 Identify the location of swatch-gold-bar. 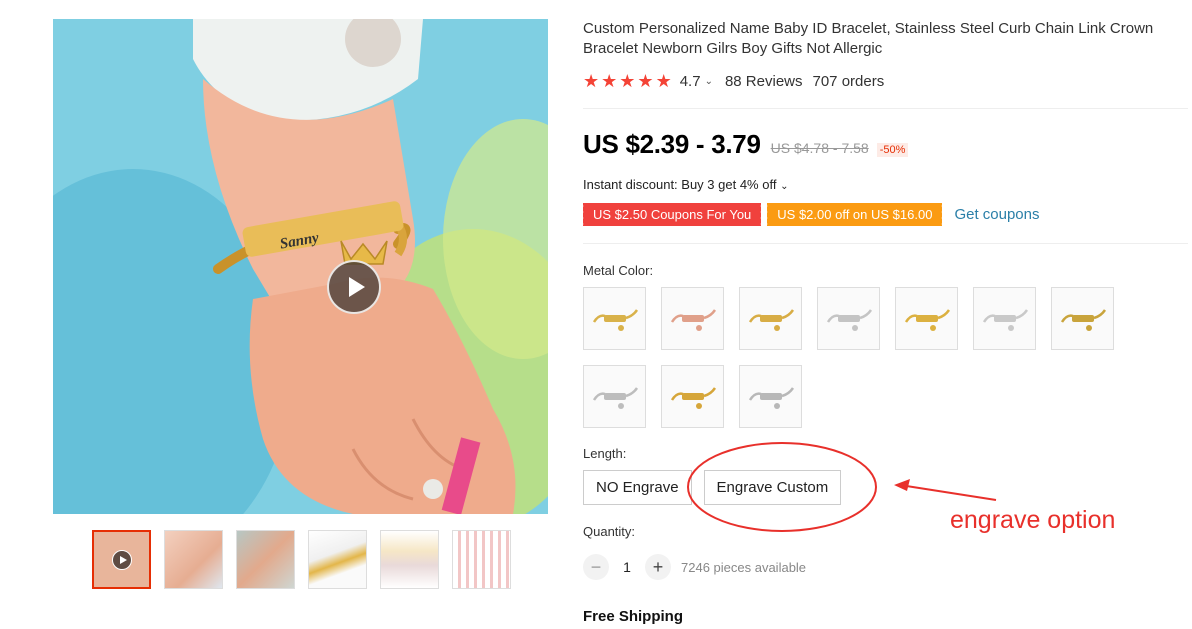
(770, 318).